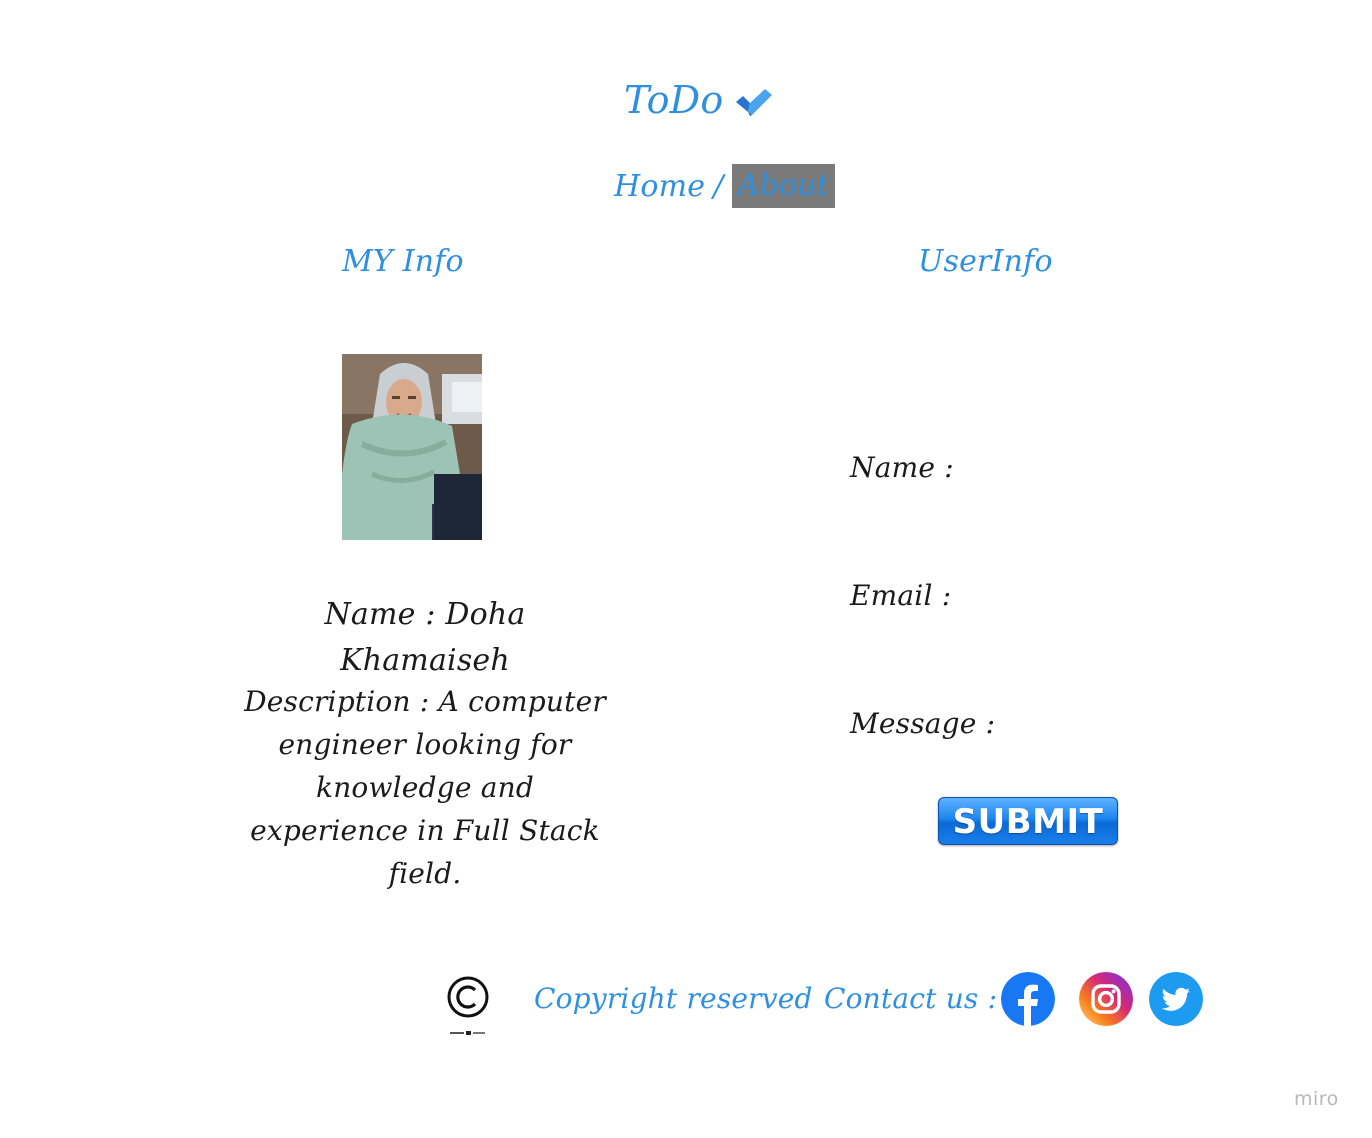 Image resolution: width=1372 pixels, height=1138 pixels. I want to click on main-nav: Home / About, so click(724, 186).